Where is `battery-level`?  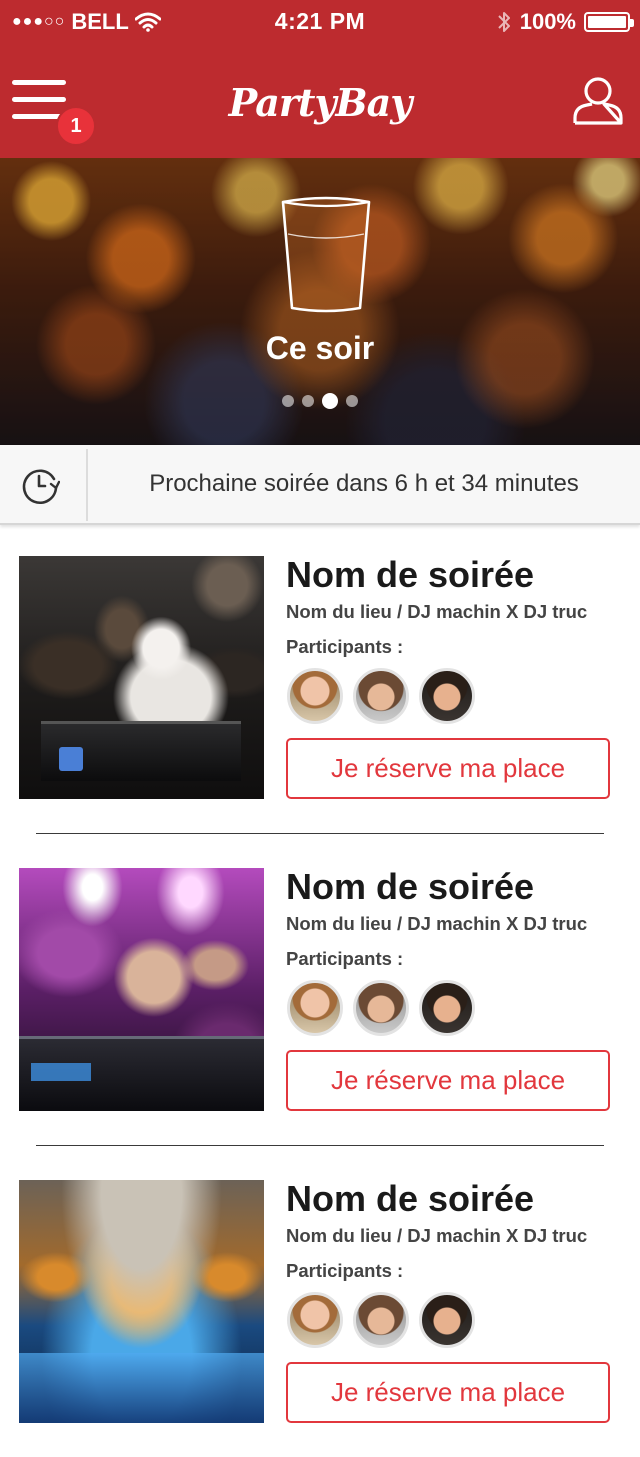 battery-level is located at coordinates (607, 22).